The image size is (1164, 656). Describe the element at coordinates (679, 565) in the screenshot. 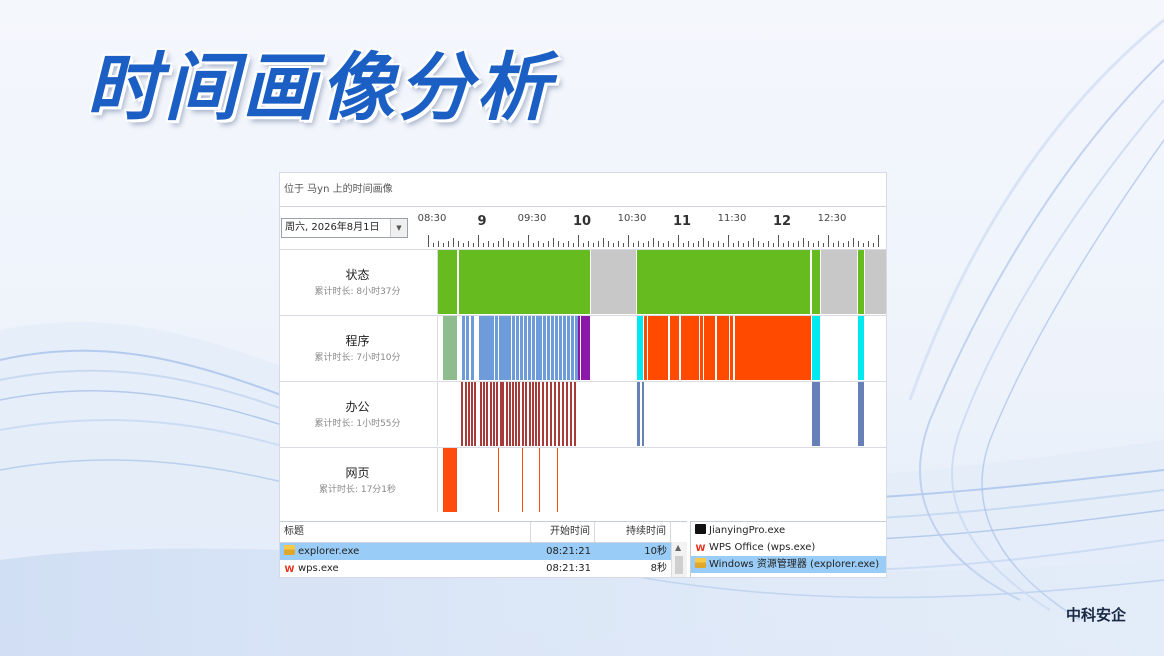

I see `scroll-thumb` at that location.